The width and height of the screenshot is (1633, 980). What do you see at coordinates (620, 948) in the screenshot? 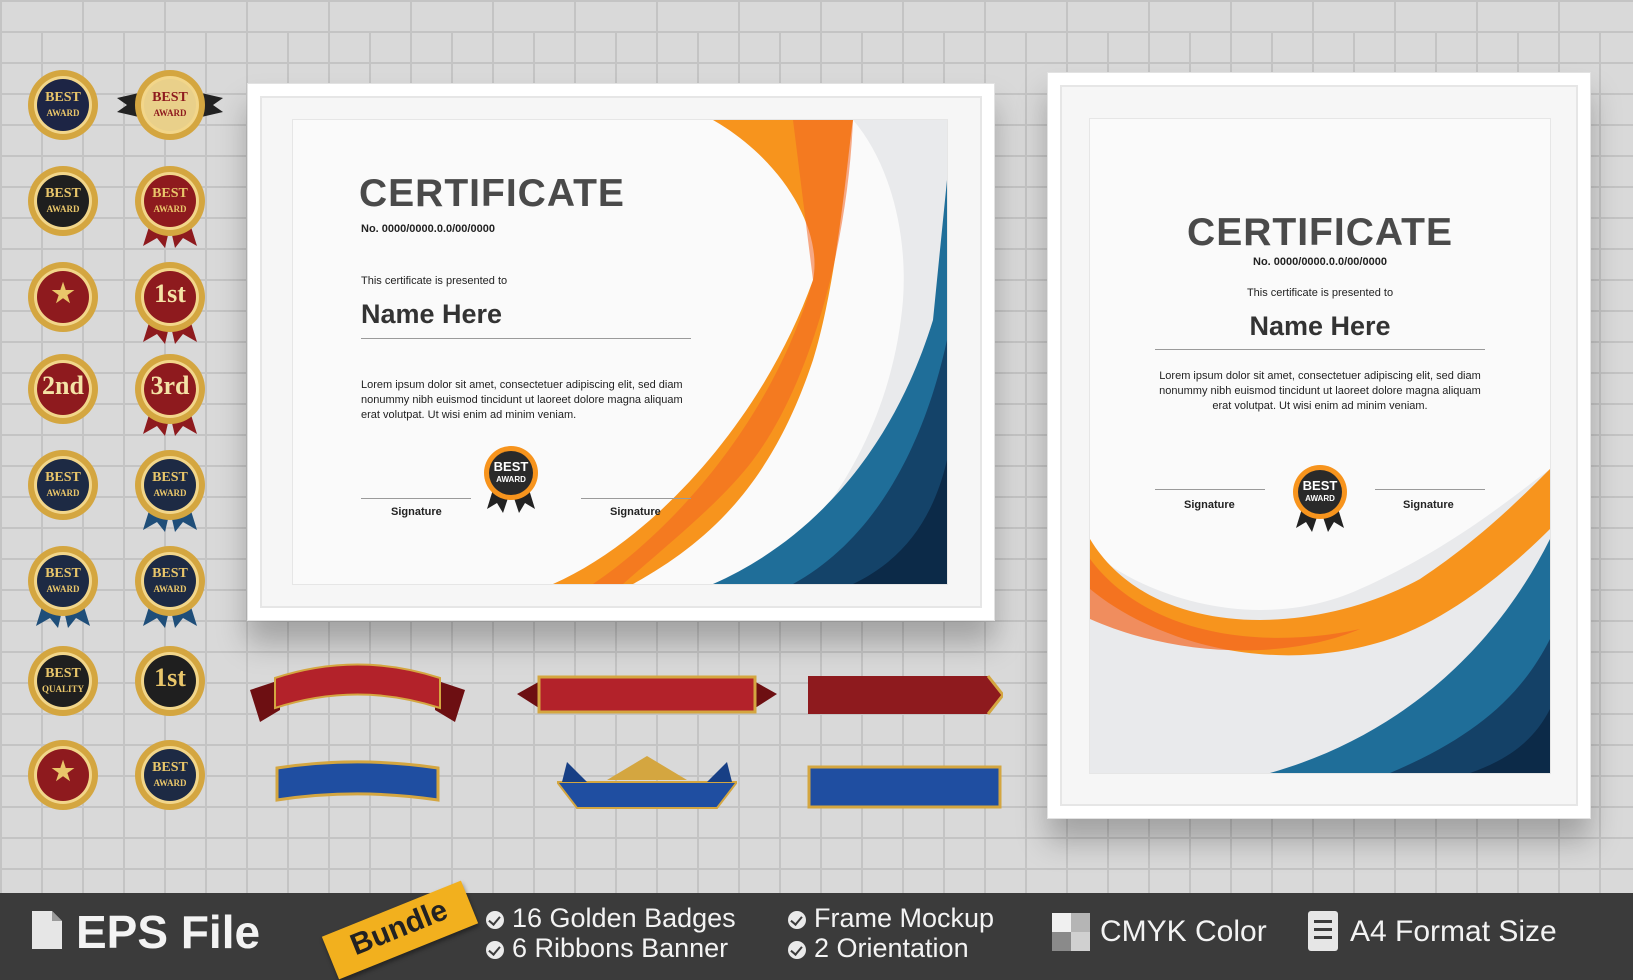
I see `feature-ribbons-banner: 6 Ribbons Banner` at bounding box center [620, 948].